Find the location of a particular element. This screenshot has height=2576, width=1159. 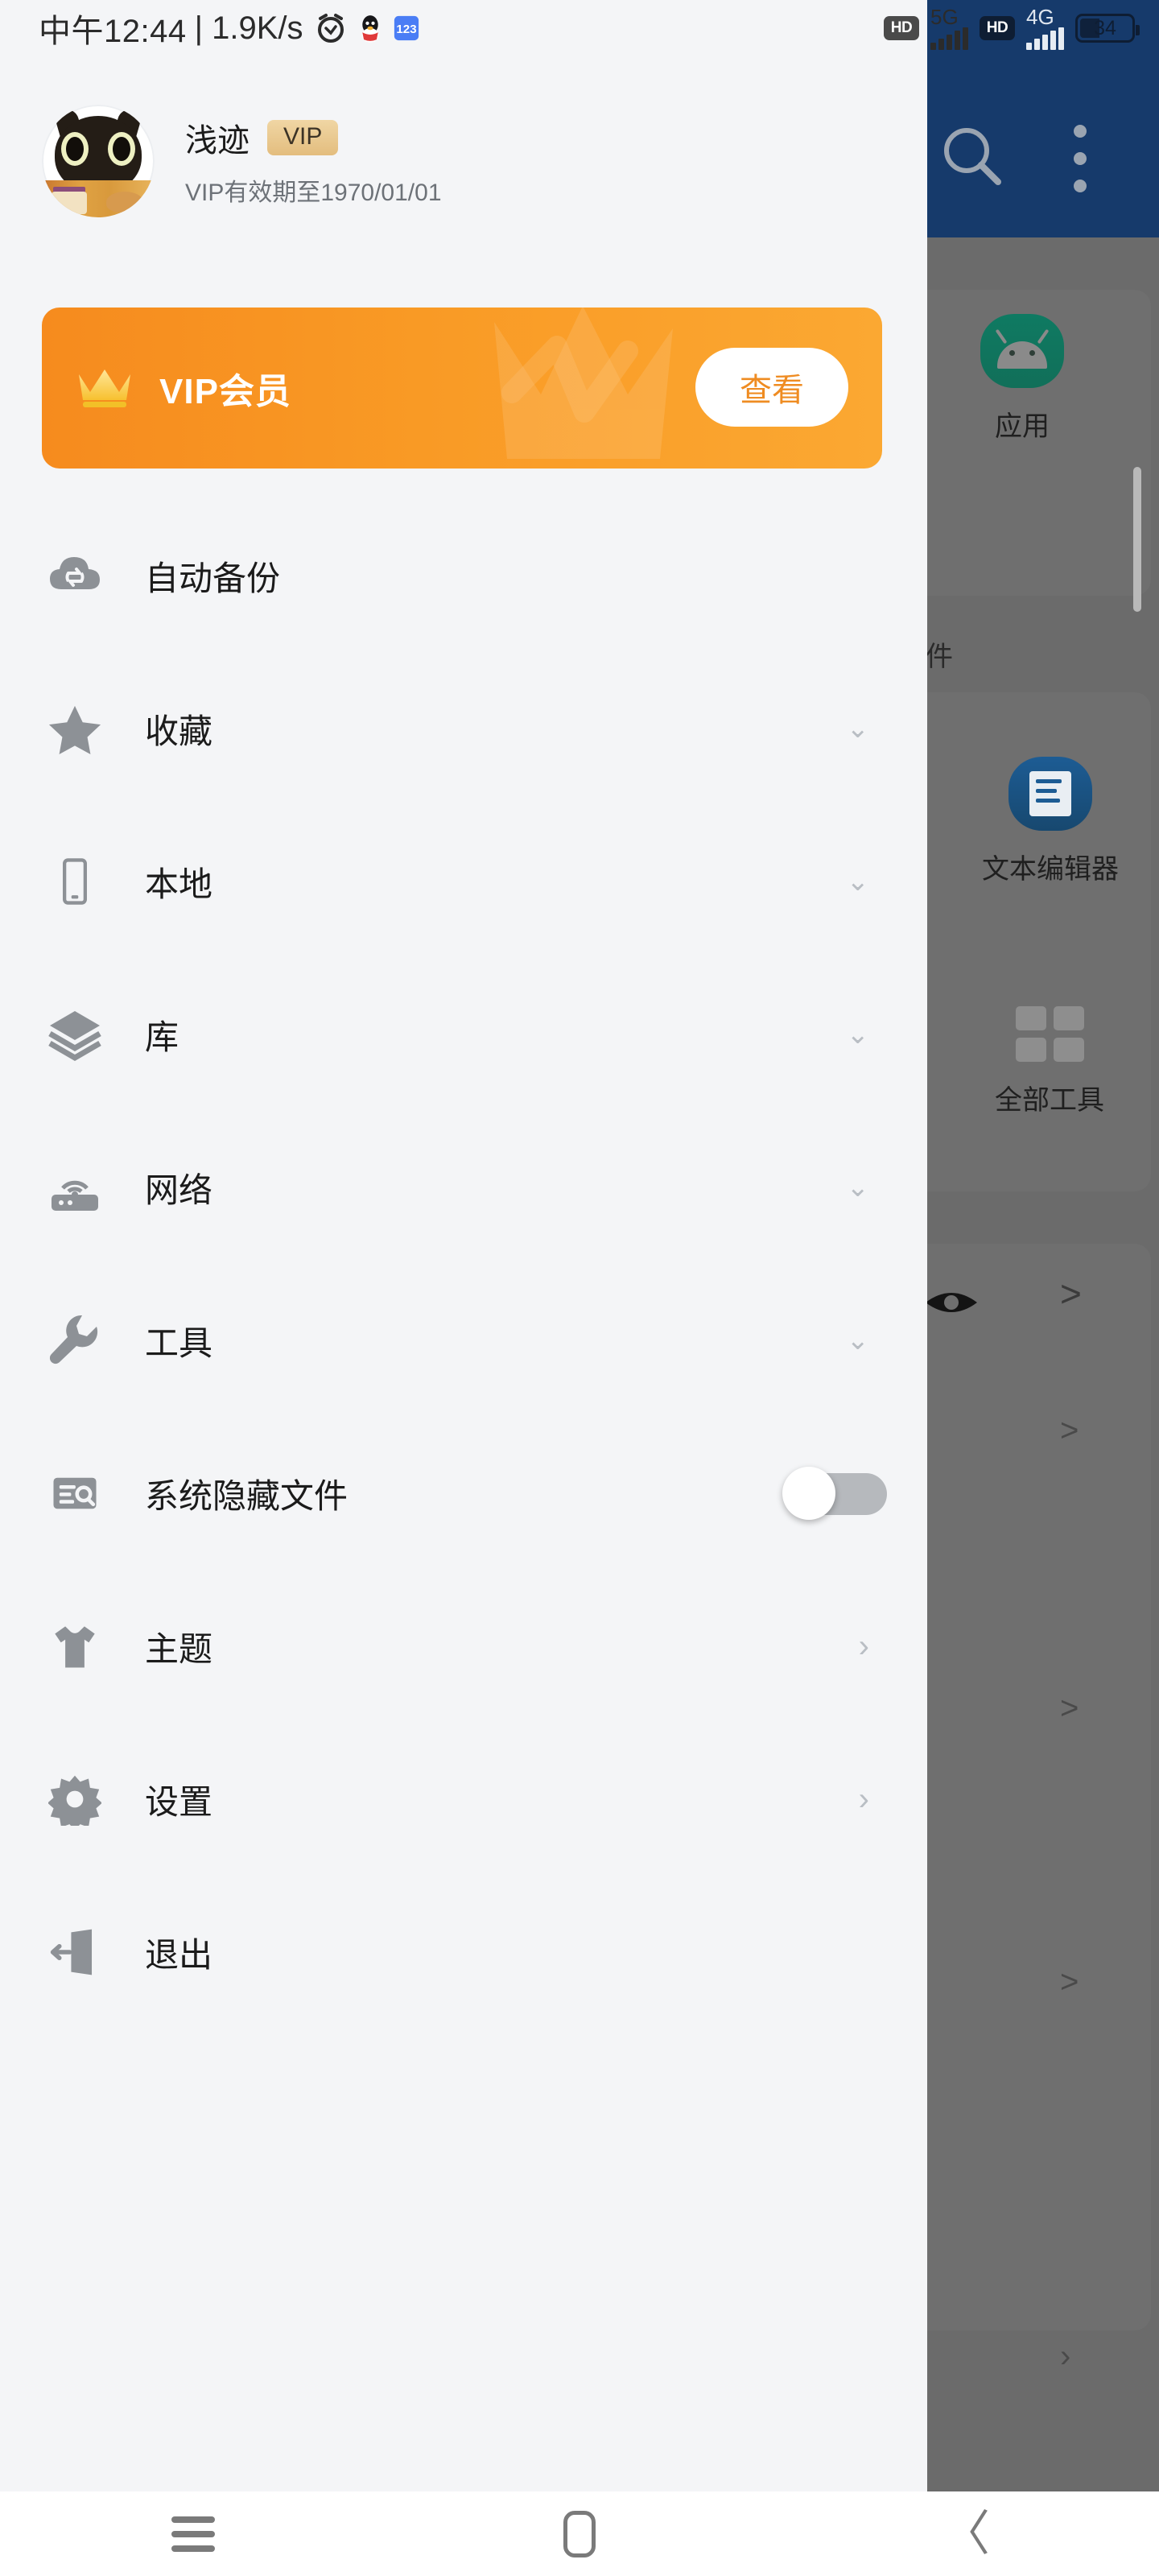

profile-info: 浅迹 VIP VIP有效期至1970/01/01 is located at coordinates (313, 161).